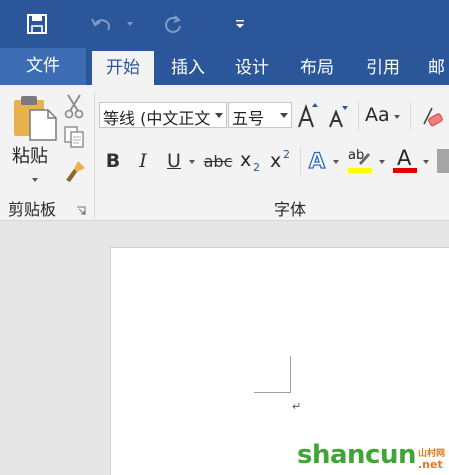 This screenshot has width=449, height=475. I want to click on bold-button: B, so click(113, 161).